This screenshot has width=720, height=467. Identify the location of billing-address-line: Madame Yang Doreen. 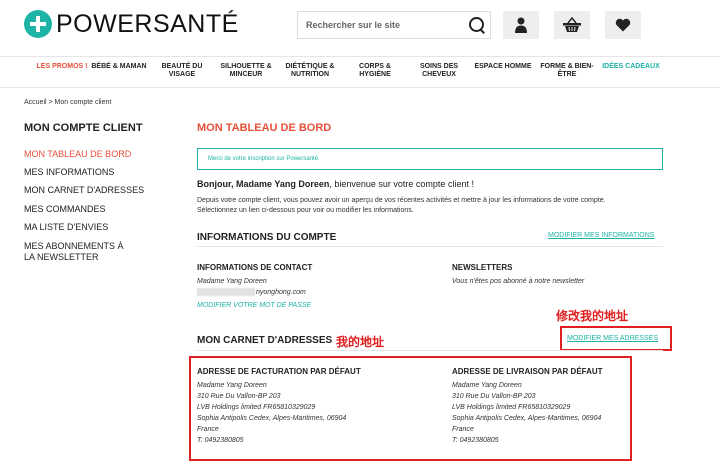
(232, 385).